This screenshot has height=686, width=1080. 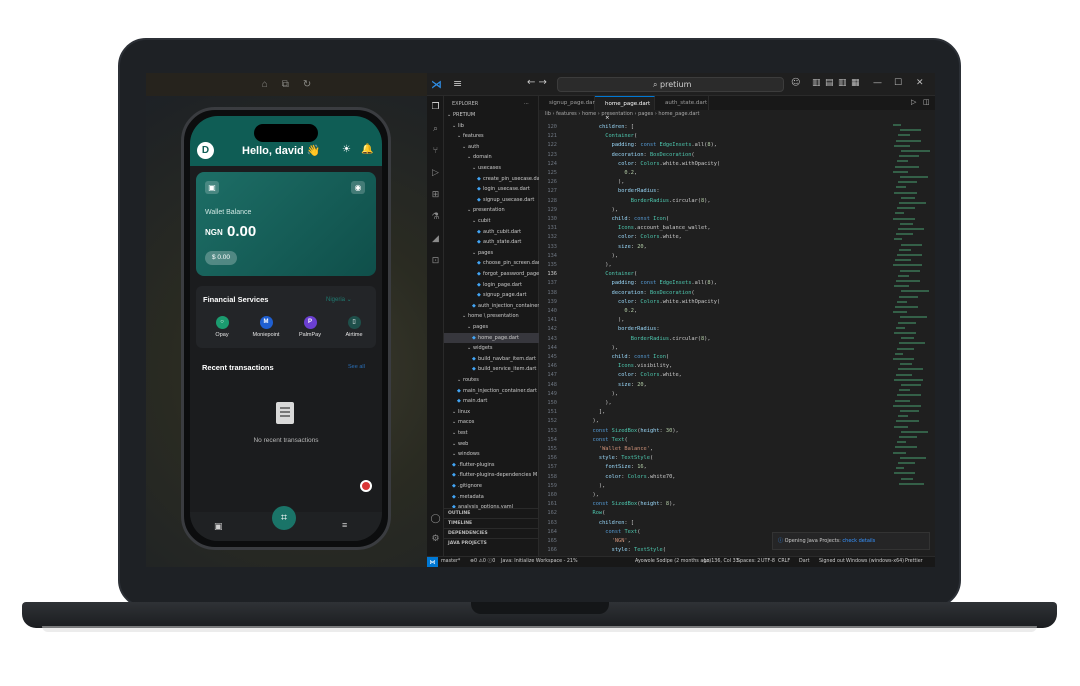 What do you see at coordinates (526, 104) in the screenshot?
I see `explorer-more-icon: ···` at bounding box center [526, 104].